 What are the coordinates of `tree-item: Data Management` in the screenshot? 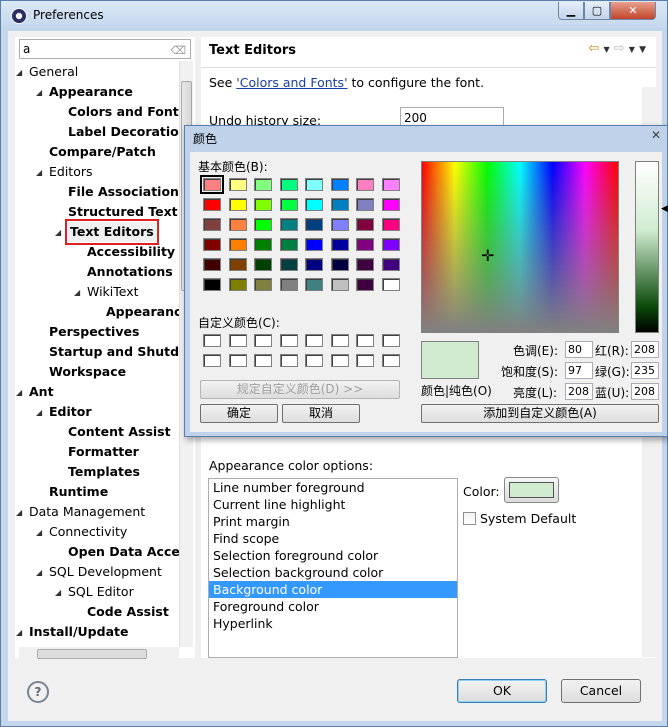 It's located at (87, 512).